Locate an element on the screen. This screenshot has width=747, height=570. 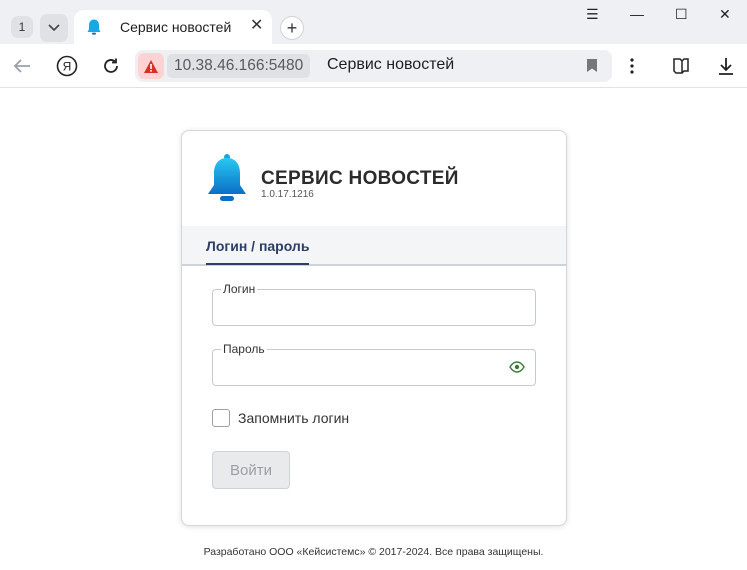
close-window-icon: ✕ is located at coordinates (725, 14).